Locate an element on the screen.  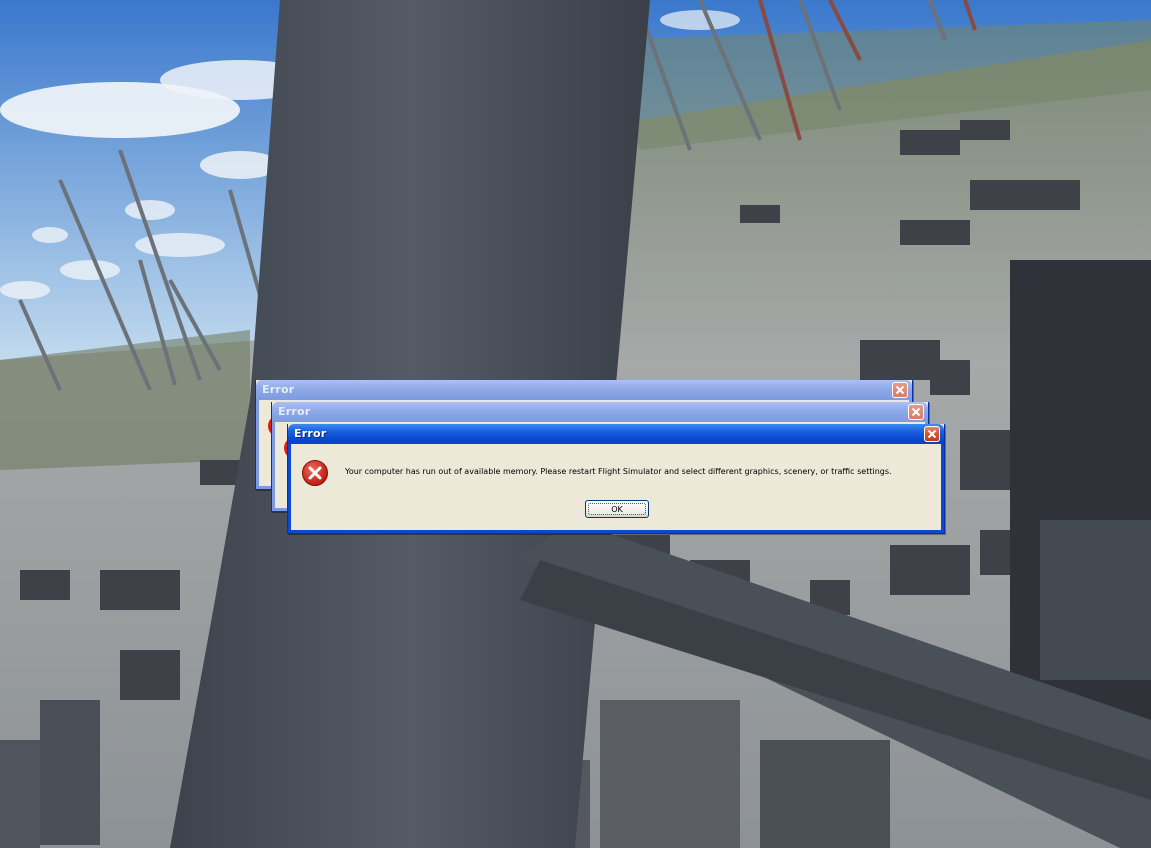
ok-button: OK is located at coordinates (617, 509).